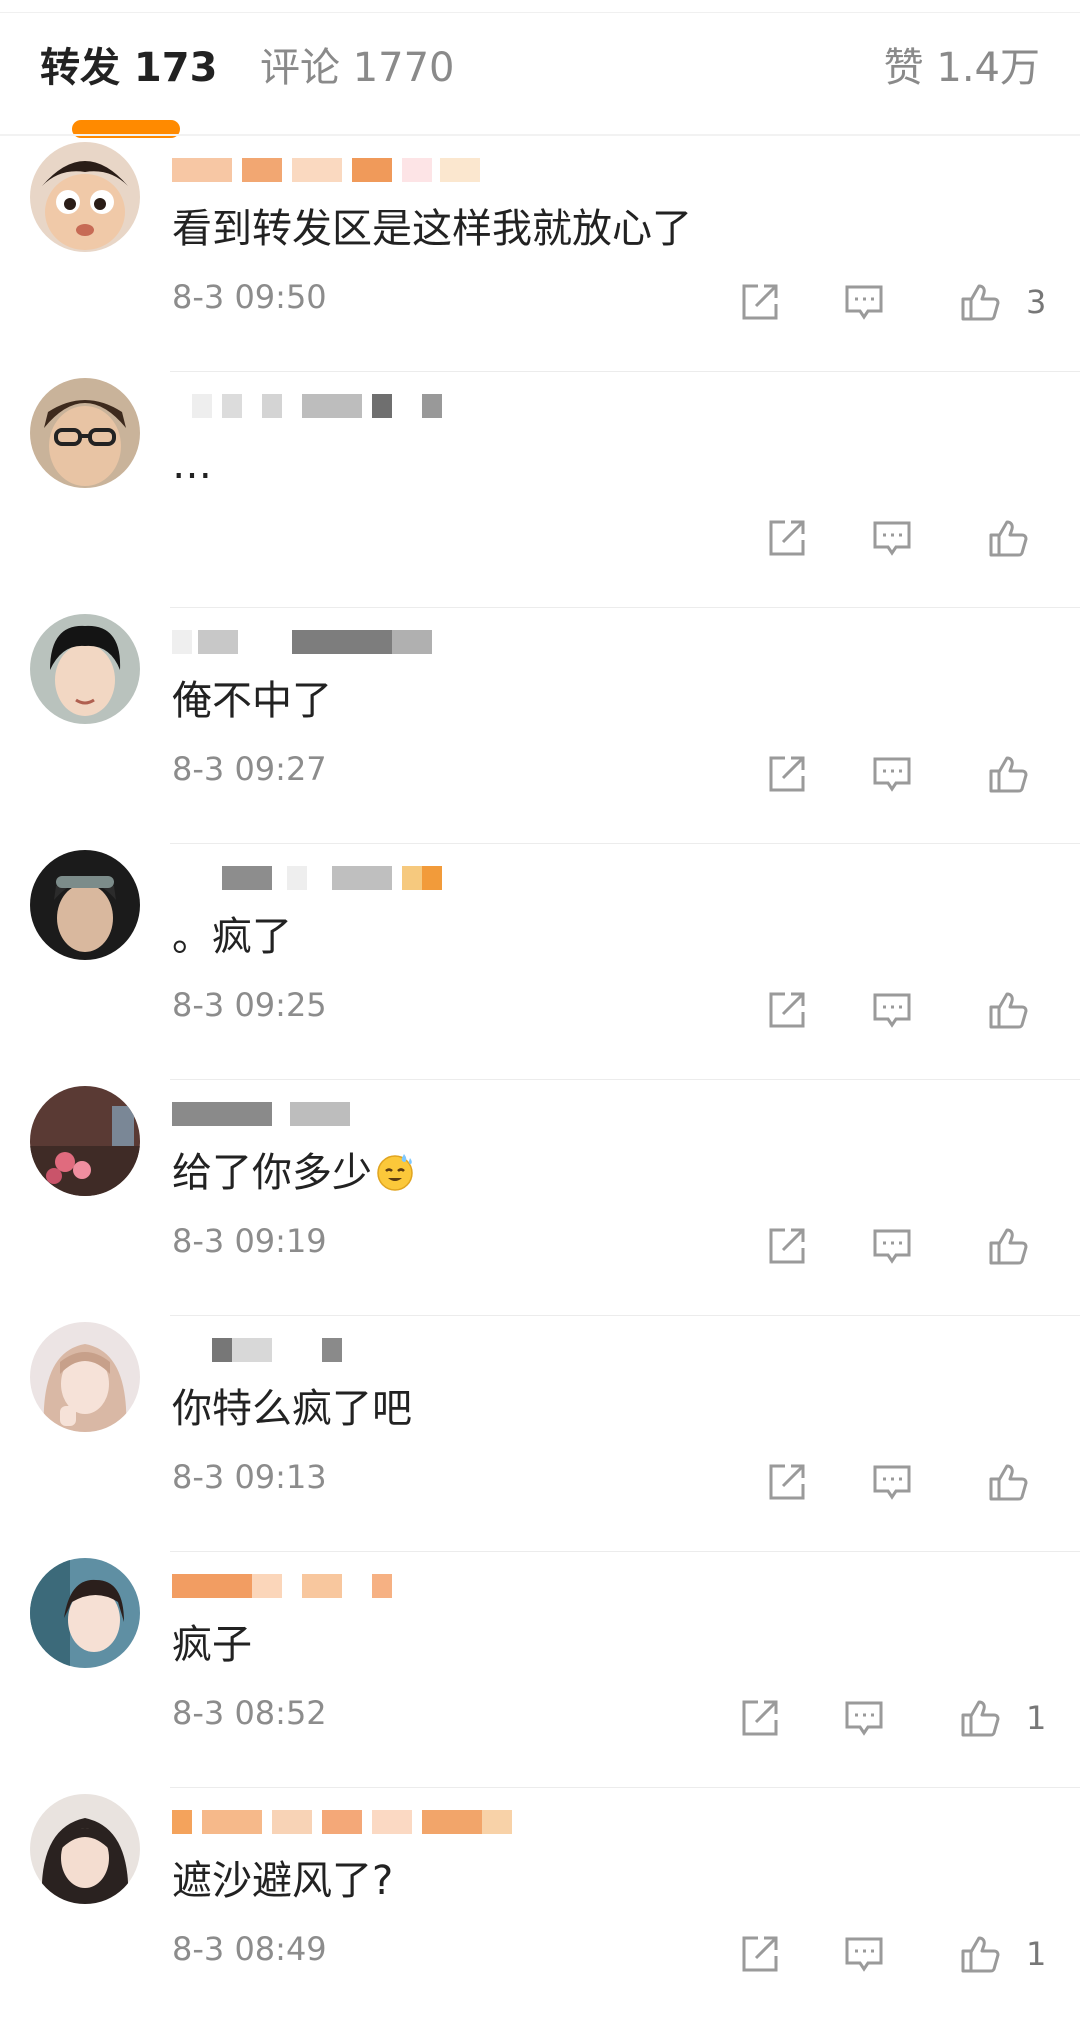 The width and height of the screenshot is (1080, 2024). What do you see at coordinates (232, 937) in the screenshot?
I see `comment-text: 。疯了` at bounding box center [232, 937].